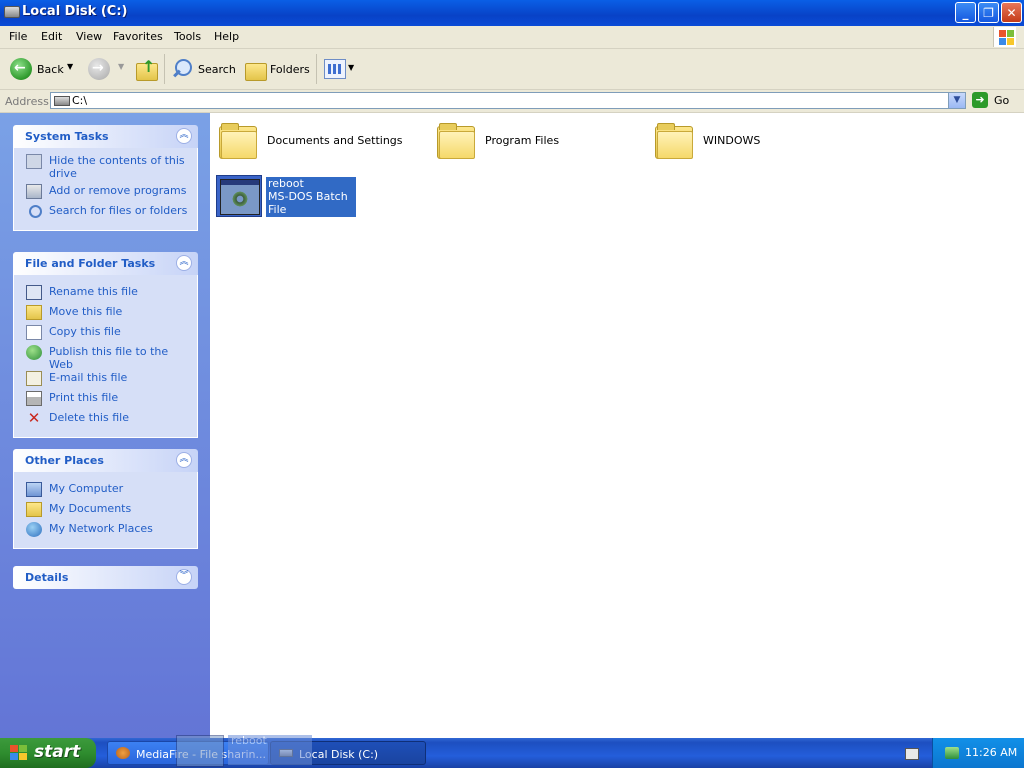 This screenshot has width=1024, height=768. What do you see at coordinates (67, 136) in the screenshot?
I see `system-tasks-title: System Tasks` at bounding box center [67, 136].